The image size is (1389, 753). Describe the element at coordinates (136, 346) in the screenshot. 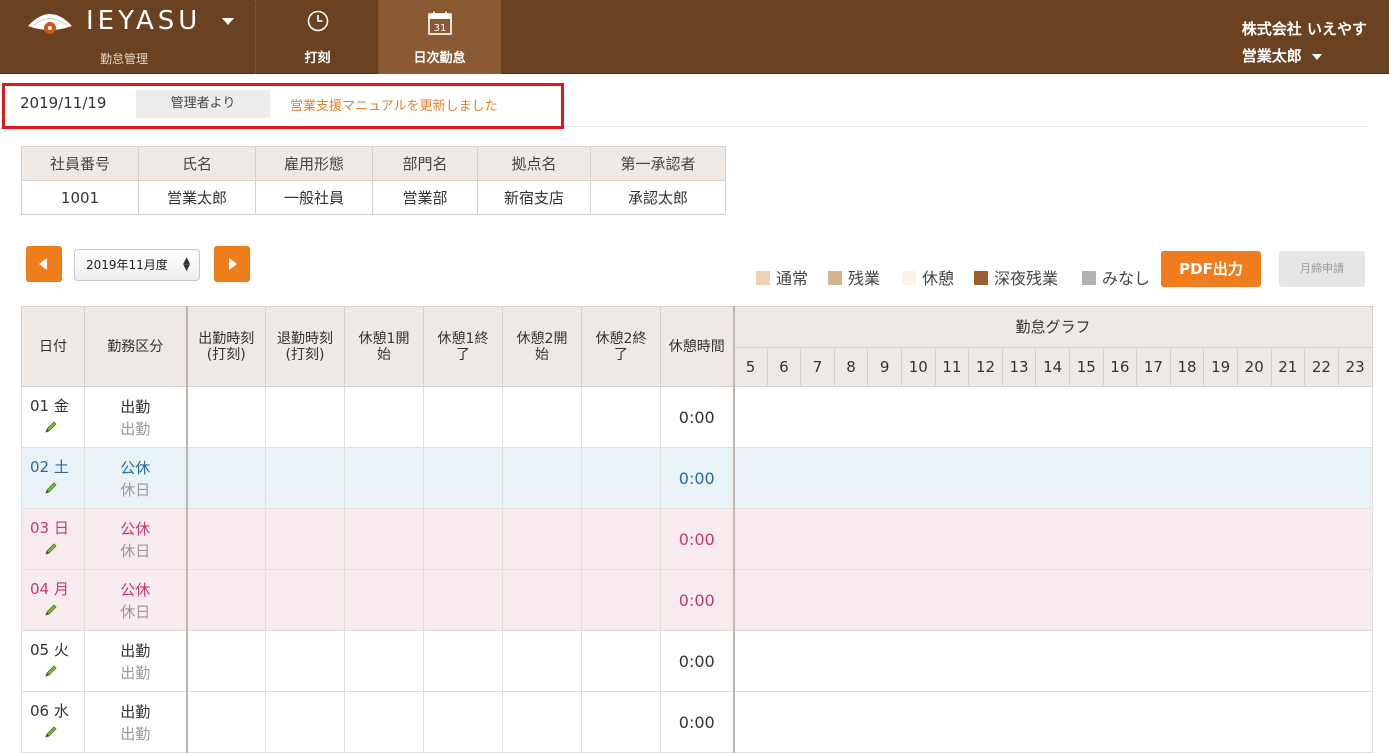

I see `col-header-work-kind: 勤務区分` at that location.